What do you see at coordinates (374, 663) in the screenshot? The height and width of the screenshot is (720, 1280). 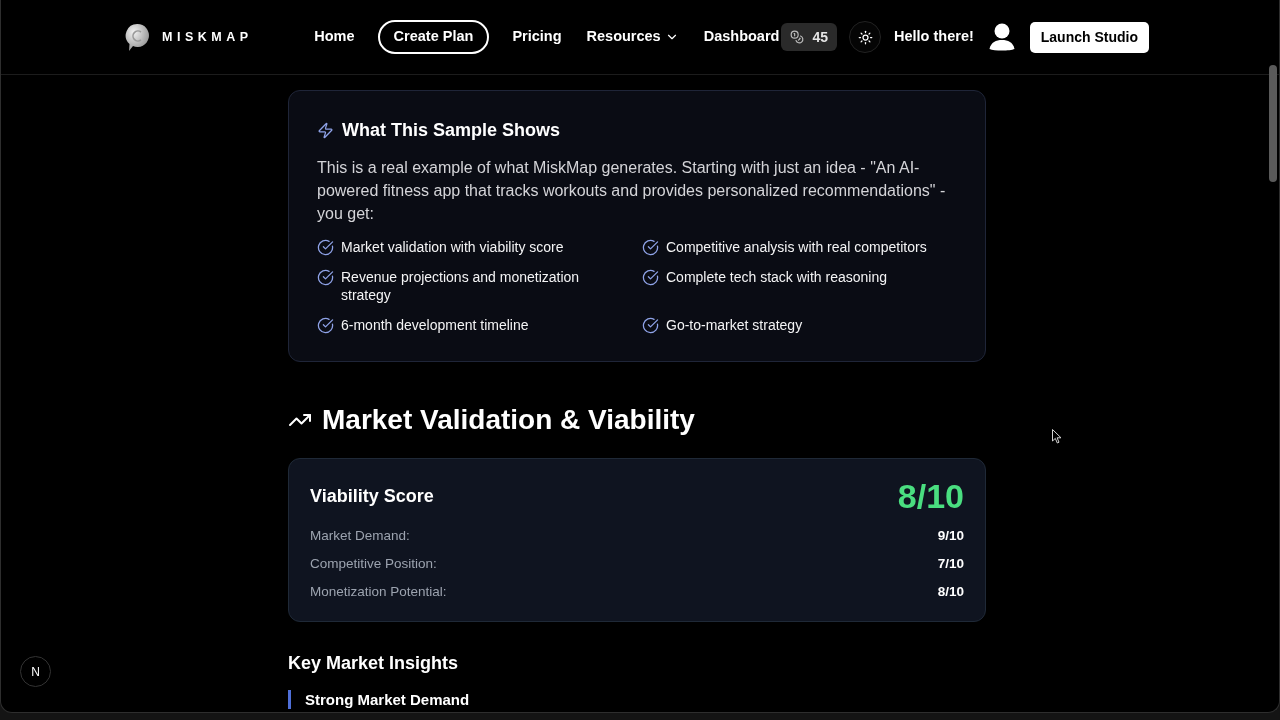 I see `insights-title: Key Market Insights` at bounding box center [374, 663].